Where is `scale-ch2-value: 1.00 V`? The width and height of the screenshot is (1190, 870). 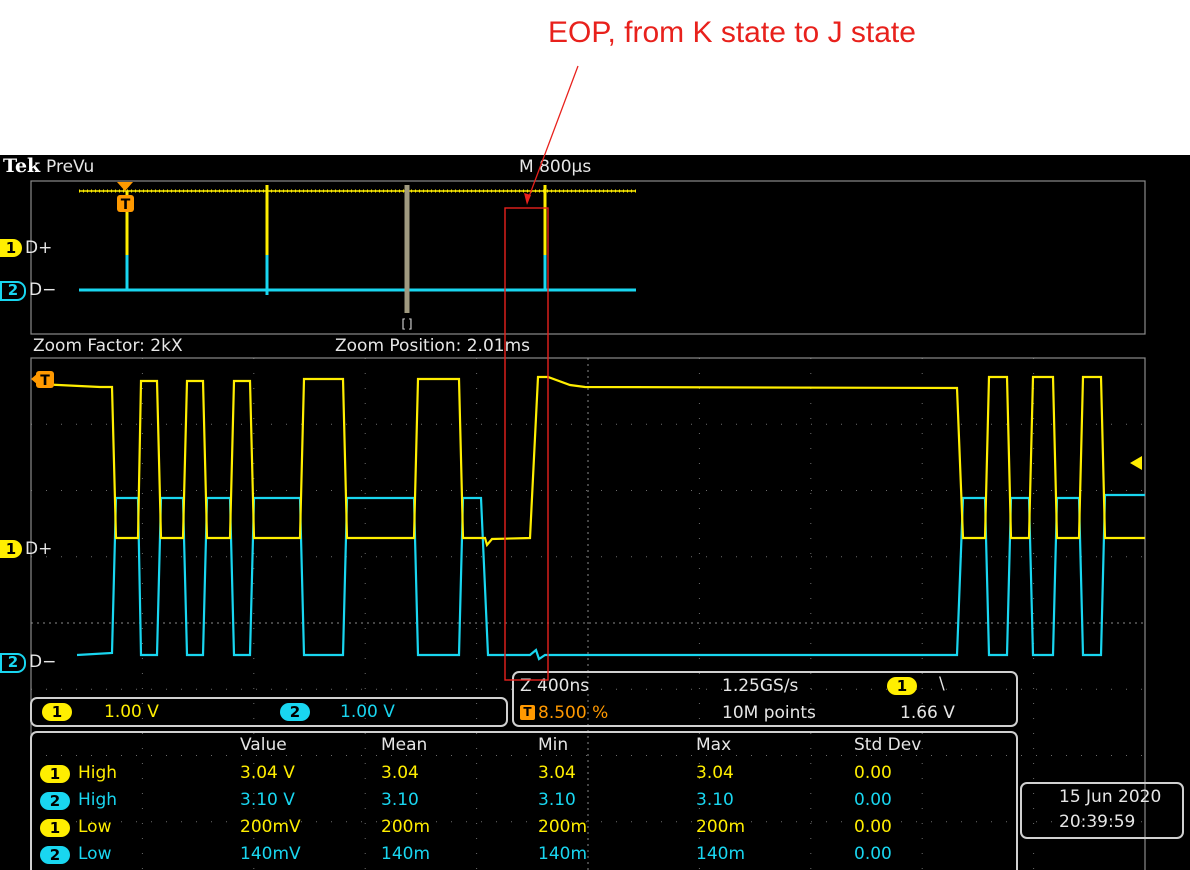
scale-ch2-value: 1.00 V is located at coordinates (367, 712).